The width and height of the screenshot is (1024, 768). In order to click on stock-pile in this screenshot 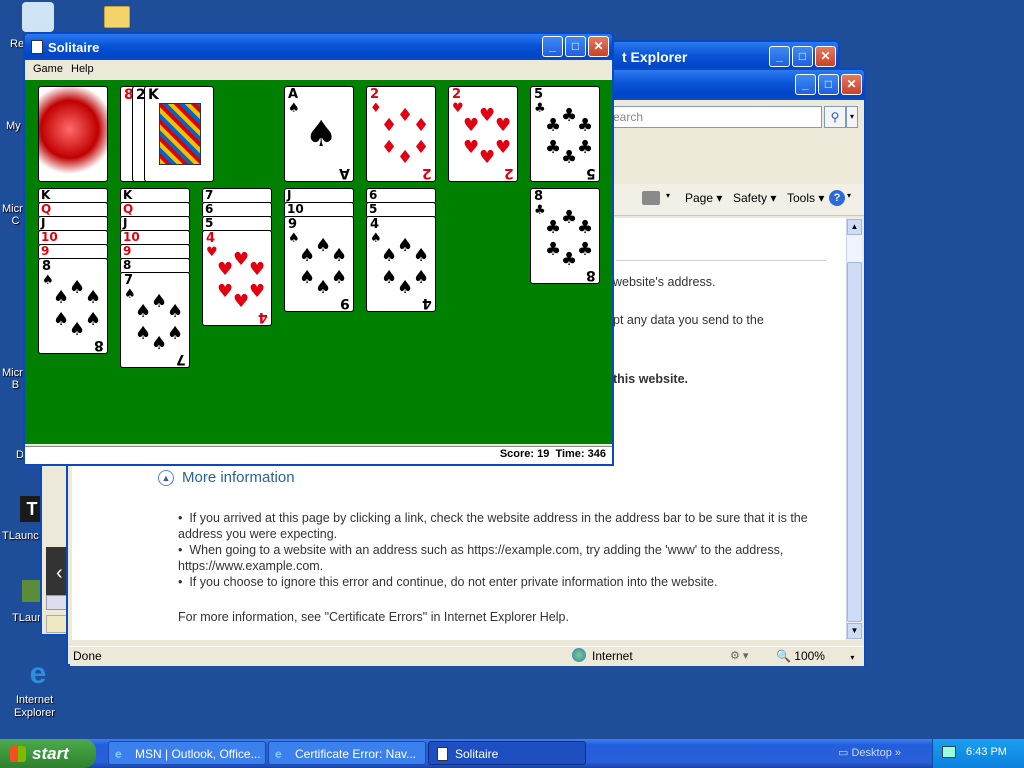, I will do `click(73, 134)`.